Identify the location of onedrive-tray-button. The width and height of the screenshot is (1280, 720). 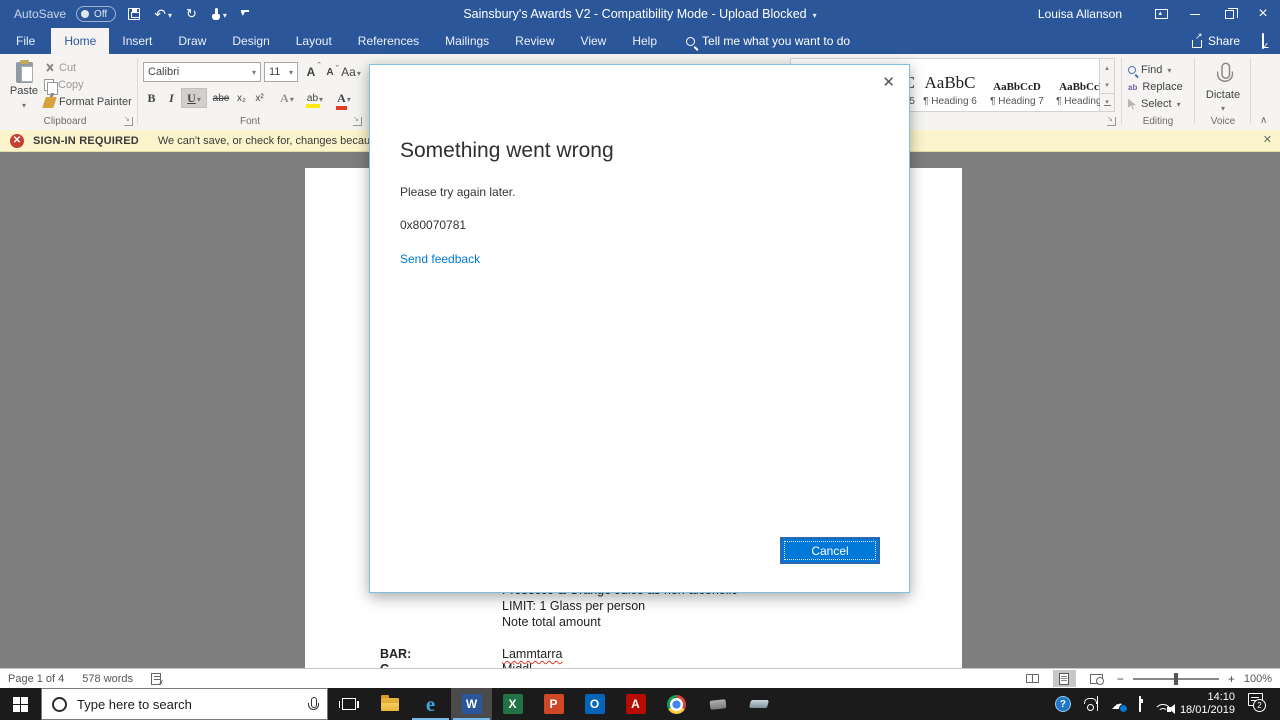
(1118, 704).